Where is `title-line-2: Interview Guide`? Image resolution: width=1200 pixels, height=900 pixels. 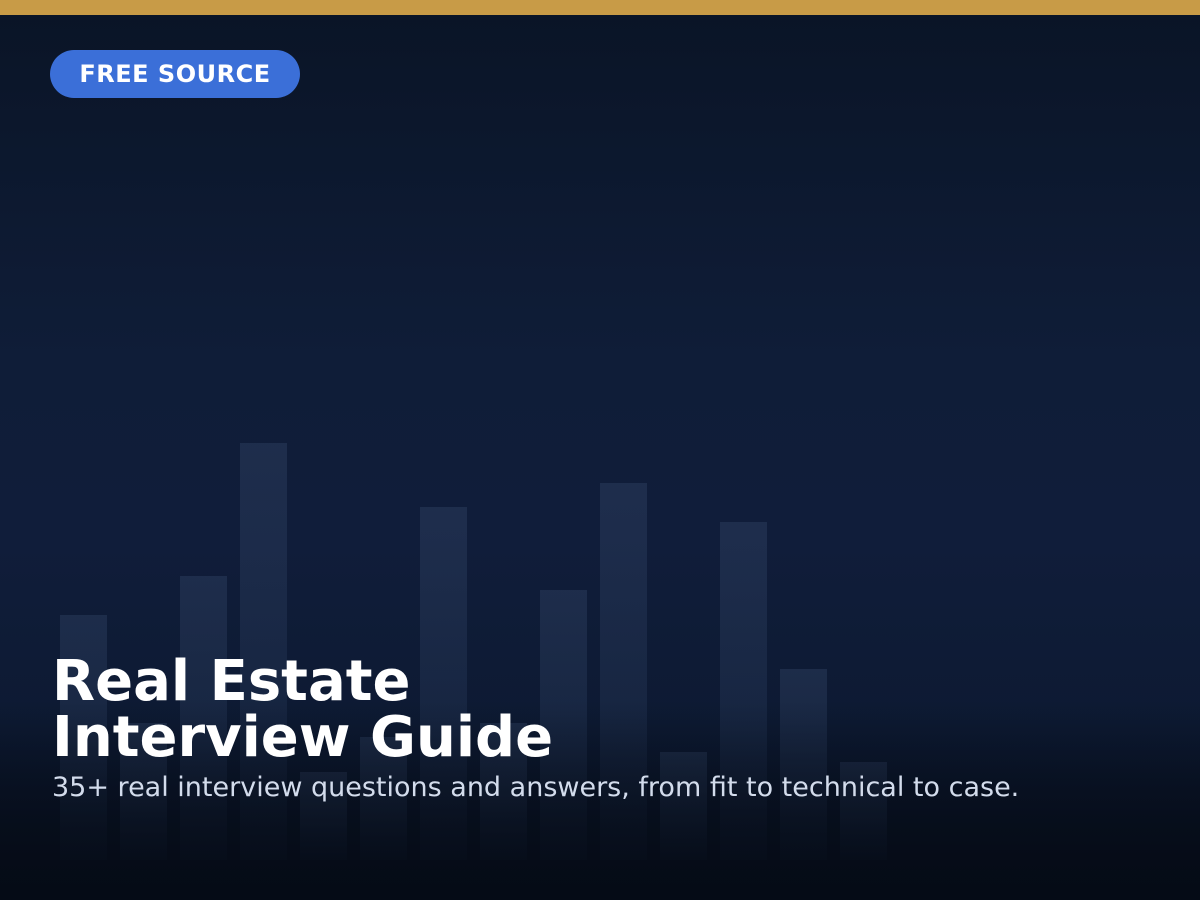
title-line-2: Interview Guide is located at coordinates (303, 737).